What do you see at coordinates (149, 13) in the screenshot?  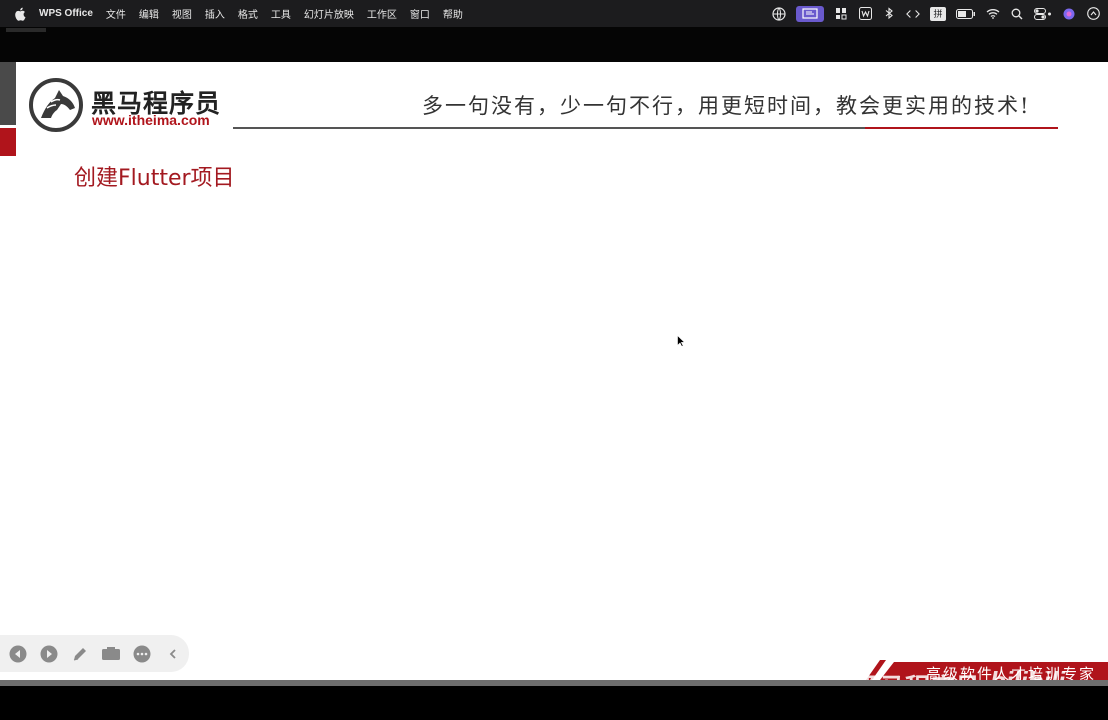 I see `menu-edit: 编辑` at bounding box center [149, 13].